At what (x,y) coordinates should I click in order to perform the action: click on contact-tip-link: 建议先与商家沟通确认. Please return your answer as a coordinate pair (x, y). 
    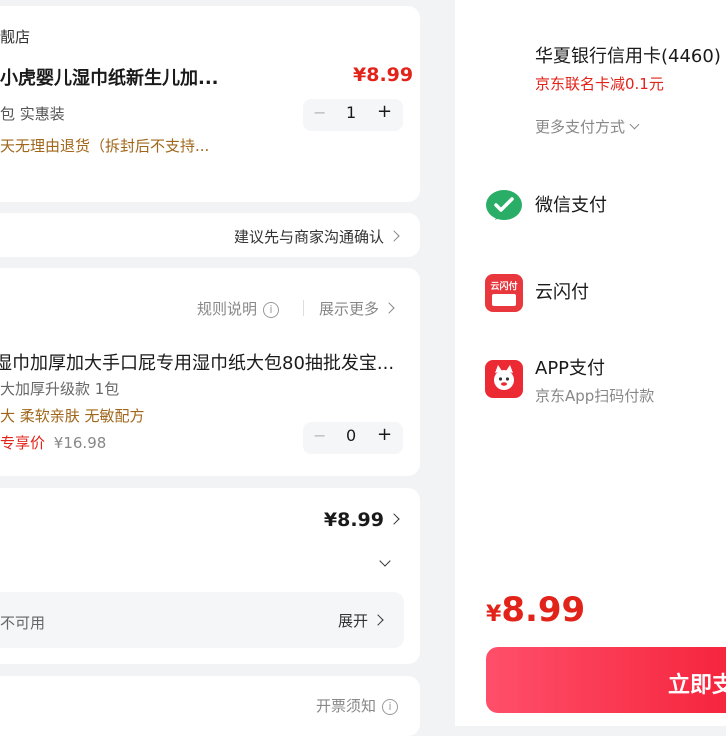
    Looking at the image, I should click on (316, 236).